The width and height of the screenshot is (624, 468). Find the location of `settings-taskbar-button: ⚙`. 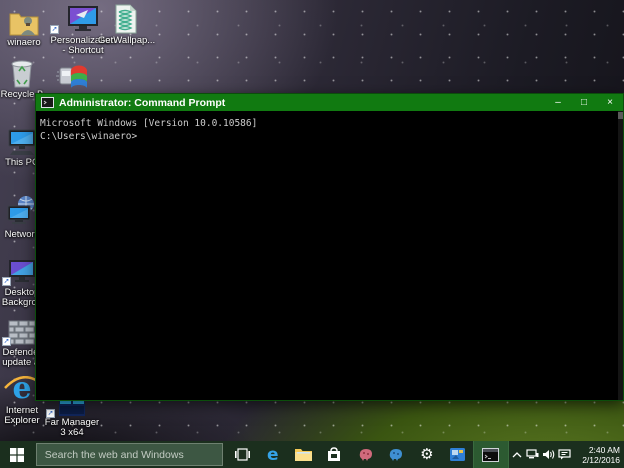

settings-taskbar-button: ⚙ is located at coordinates (426, 454).